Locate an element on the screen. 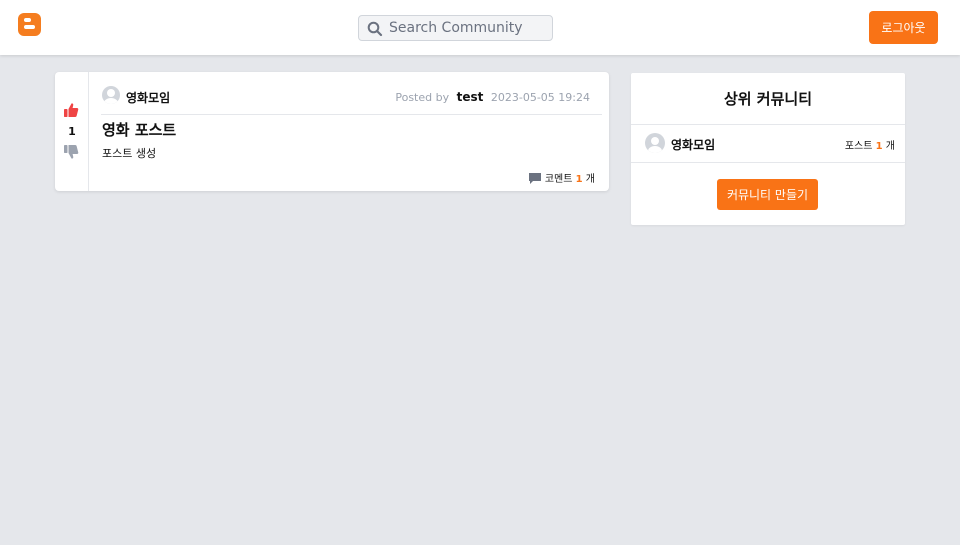  post-body: 포스트 생성 is located at coordinates (129, 153).